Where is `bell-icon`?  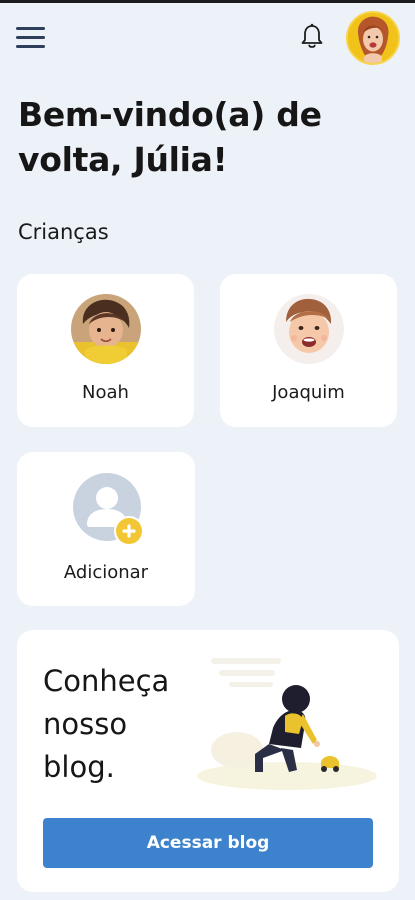 bell-icon is located at coordinates (312, 37).